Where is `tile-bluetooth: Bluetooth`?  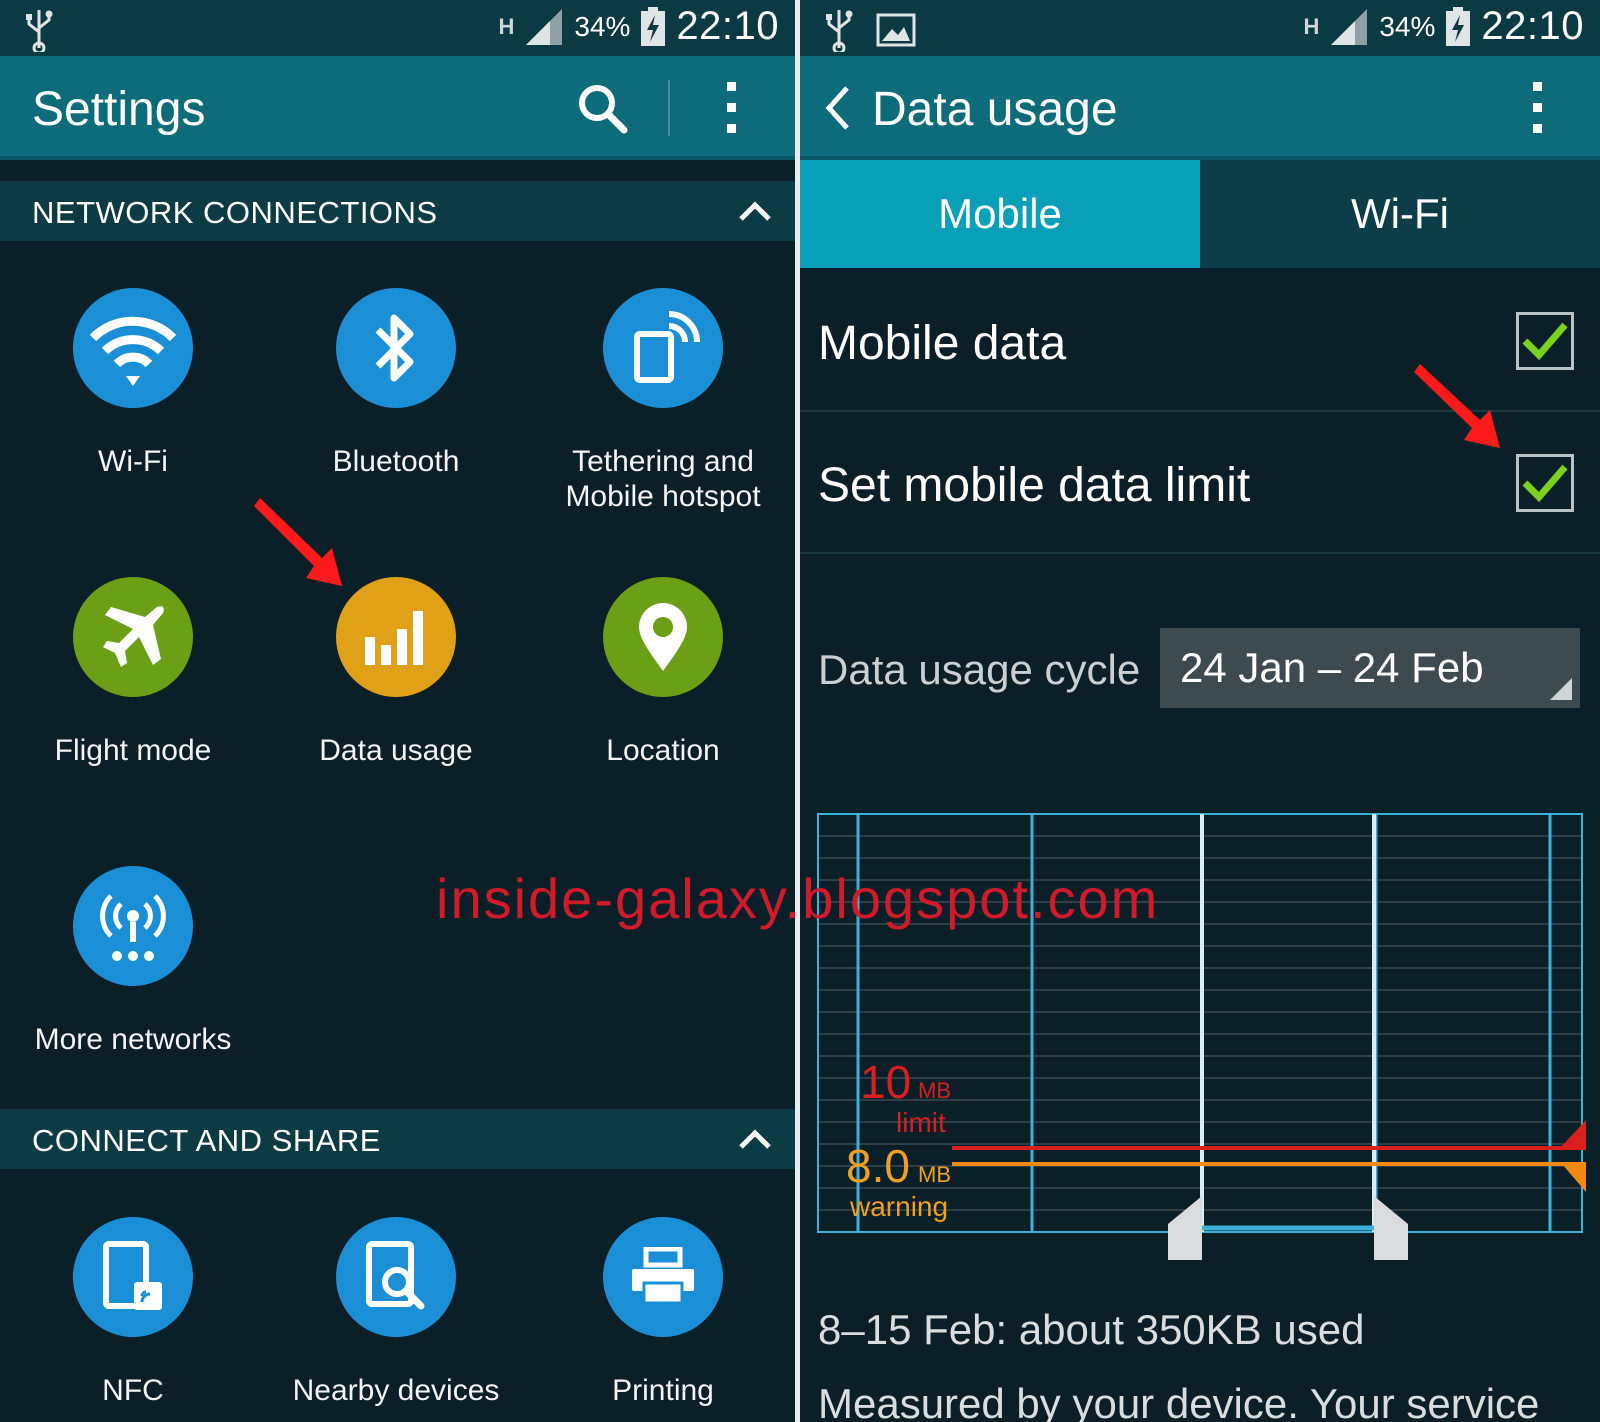 tile-bluetooth: Bluetooth is located at coordinates (396, 383).